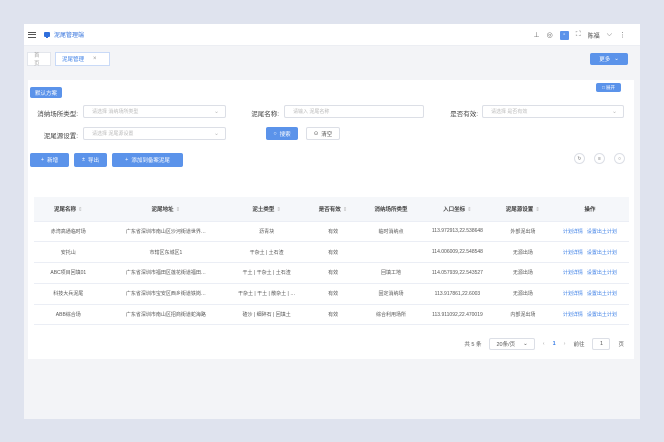  Describe the element at coordinates (522, 315) in the screenshot. I see `cell-source: 内部泥出场` at that location.